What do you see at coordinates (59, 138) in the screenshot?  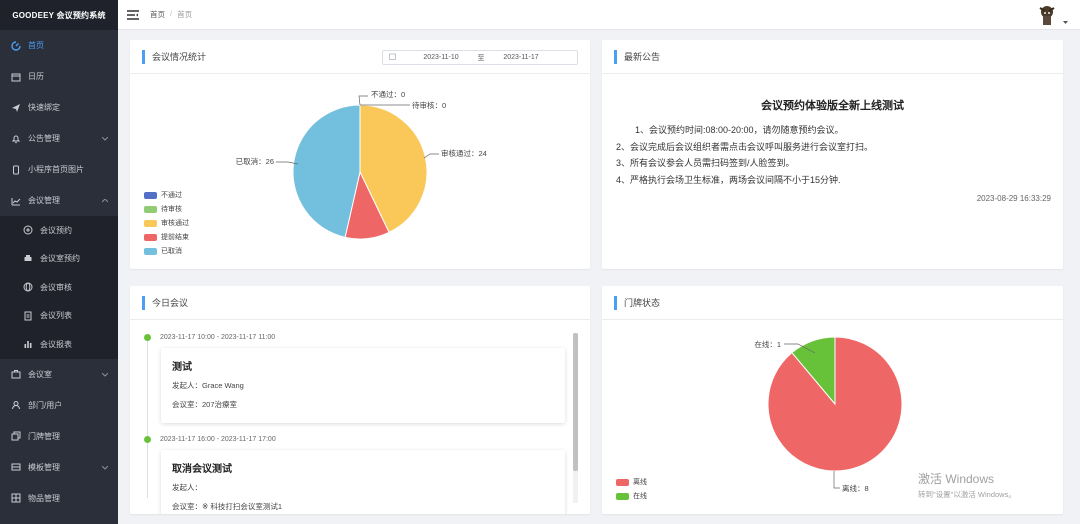 I see `sidebar-item-announcements: 公告管理` at bounding box center [59, 138].